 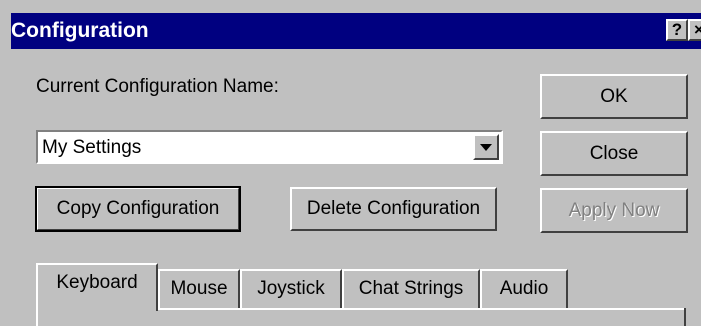 I want to click on tab-chat-strings: Chat Strings, so click(x=411, y=289).